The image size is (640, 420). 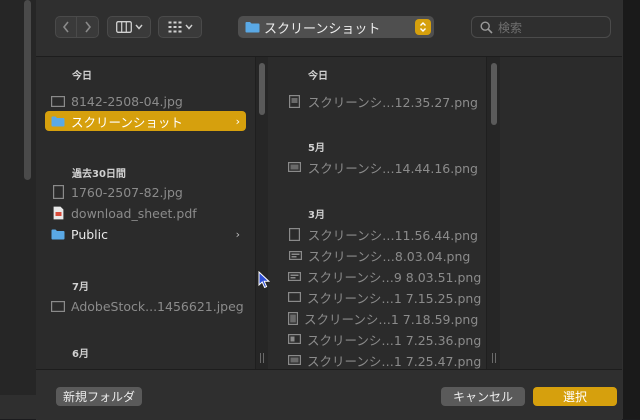 I want to click on folder-name: Public, so click(x=89, y=234).